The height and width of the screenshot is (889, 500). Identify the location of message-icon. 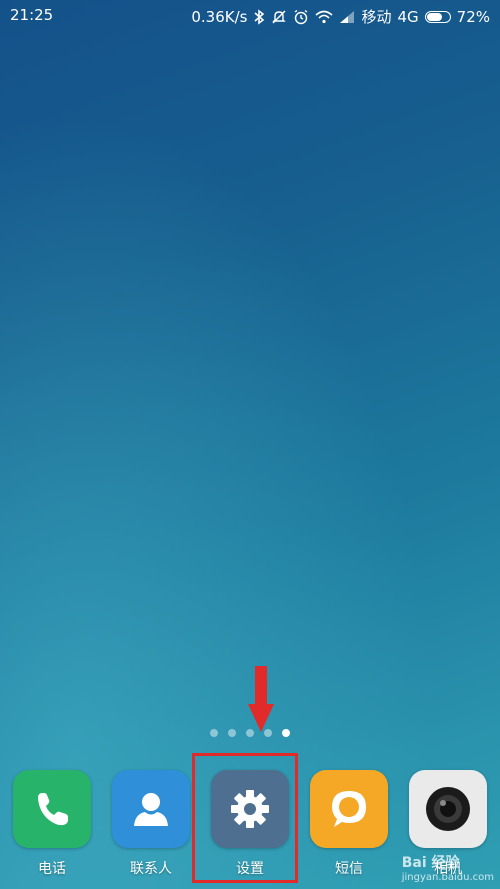
(349, 809).